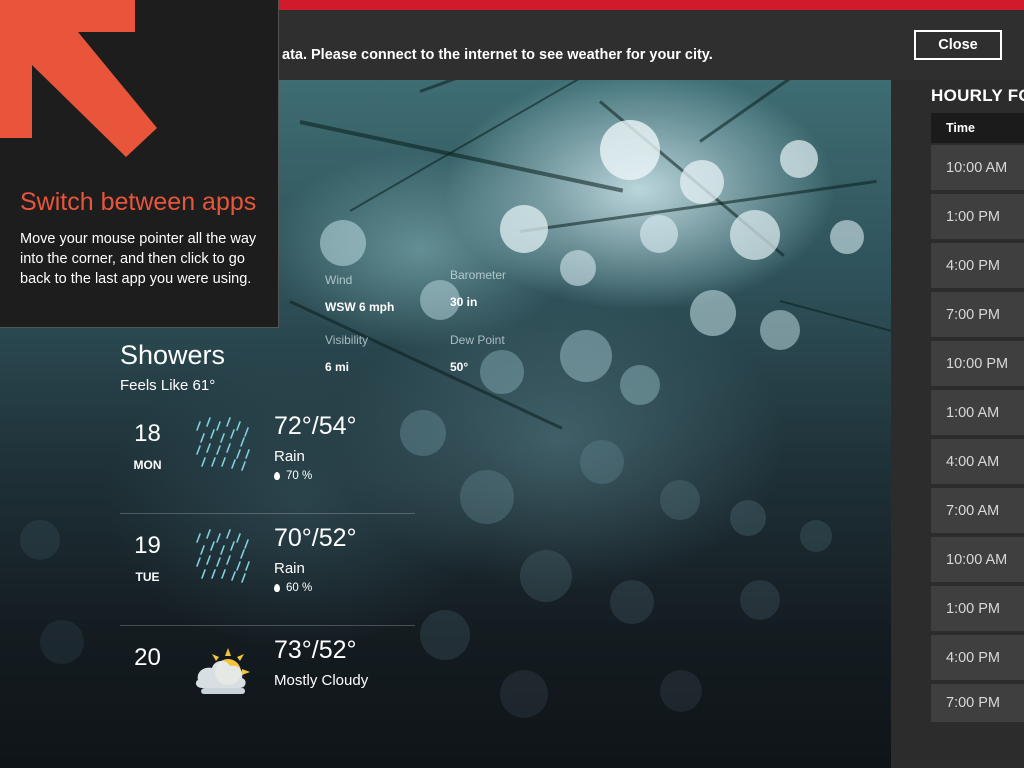 This screenshot has height=768, width=1024. Describe the element at coordinates (222, 671) in the screenshot. I see `mostly-cloudy-icon` at that location.